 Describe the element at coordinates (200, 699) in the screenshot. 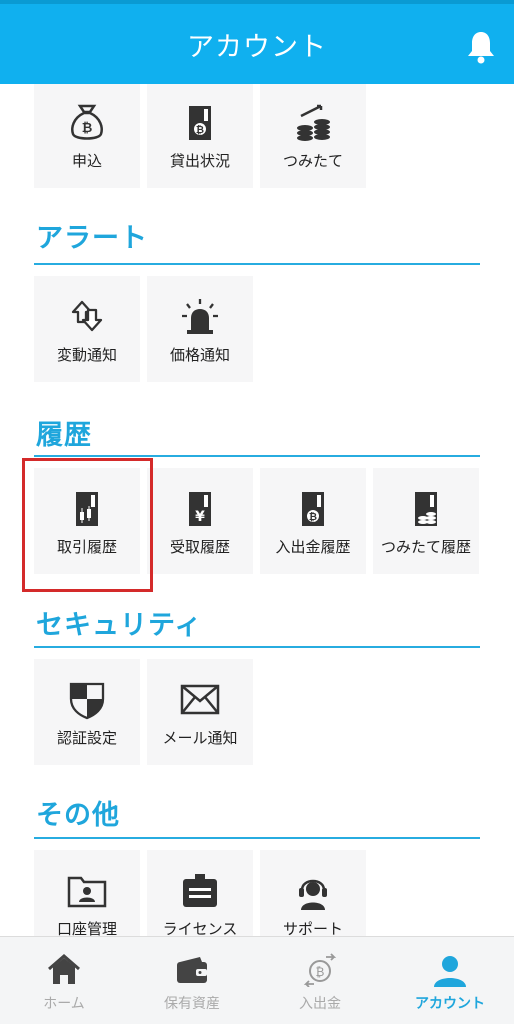

I see `envelope-icon` at that location.